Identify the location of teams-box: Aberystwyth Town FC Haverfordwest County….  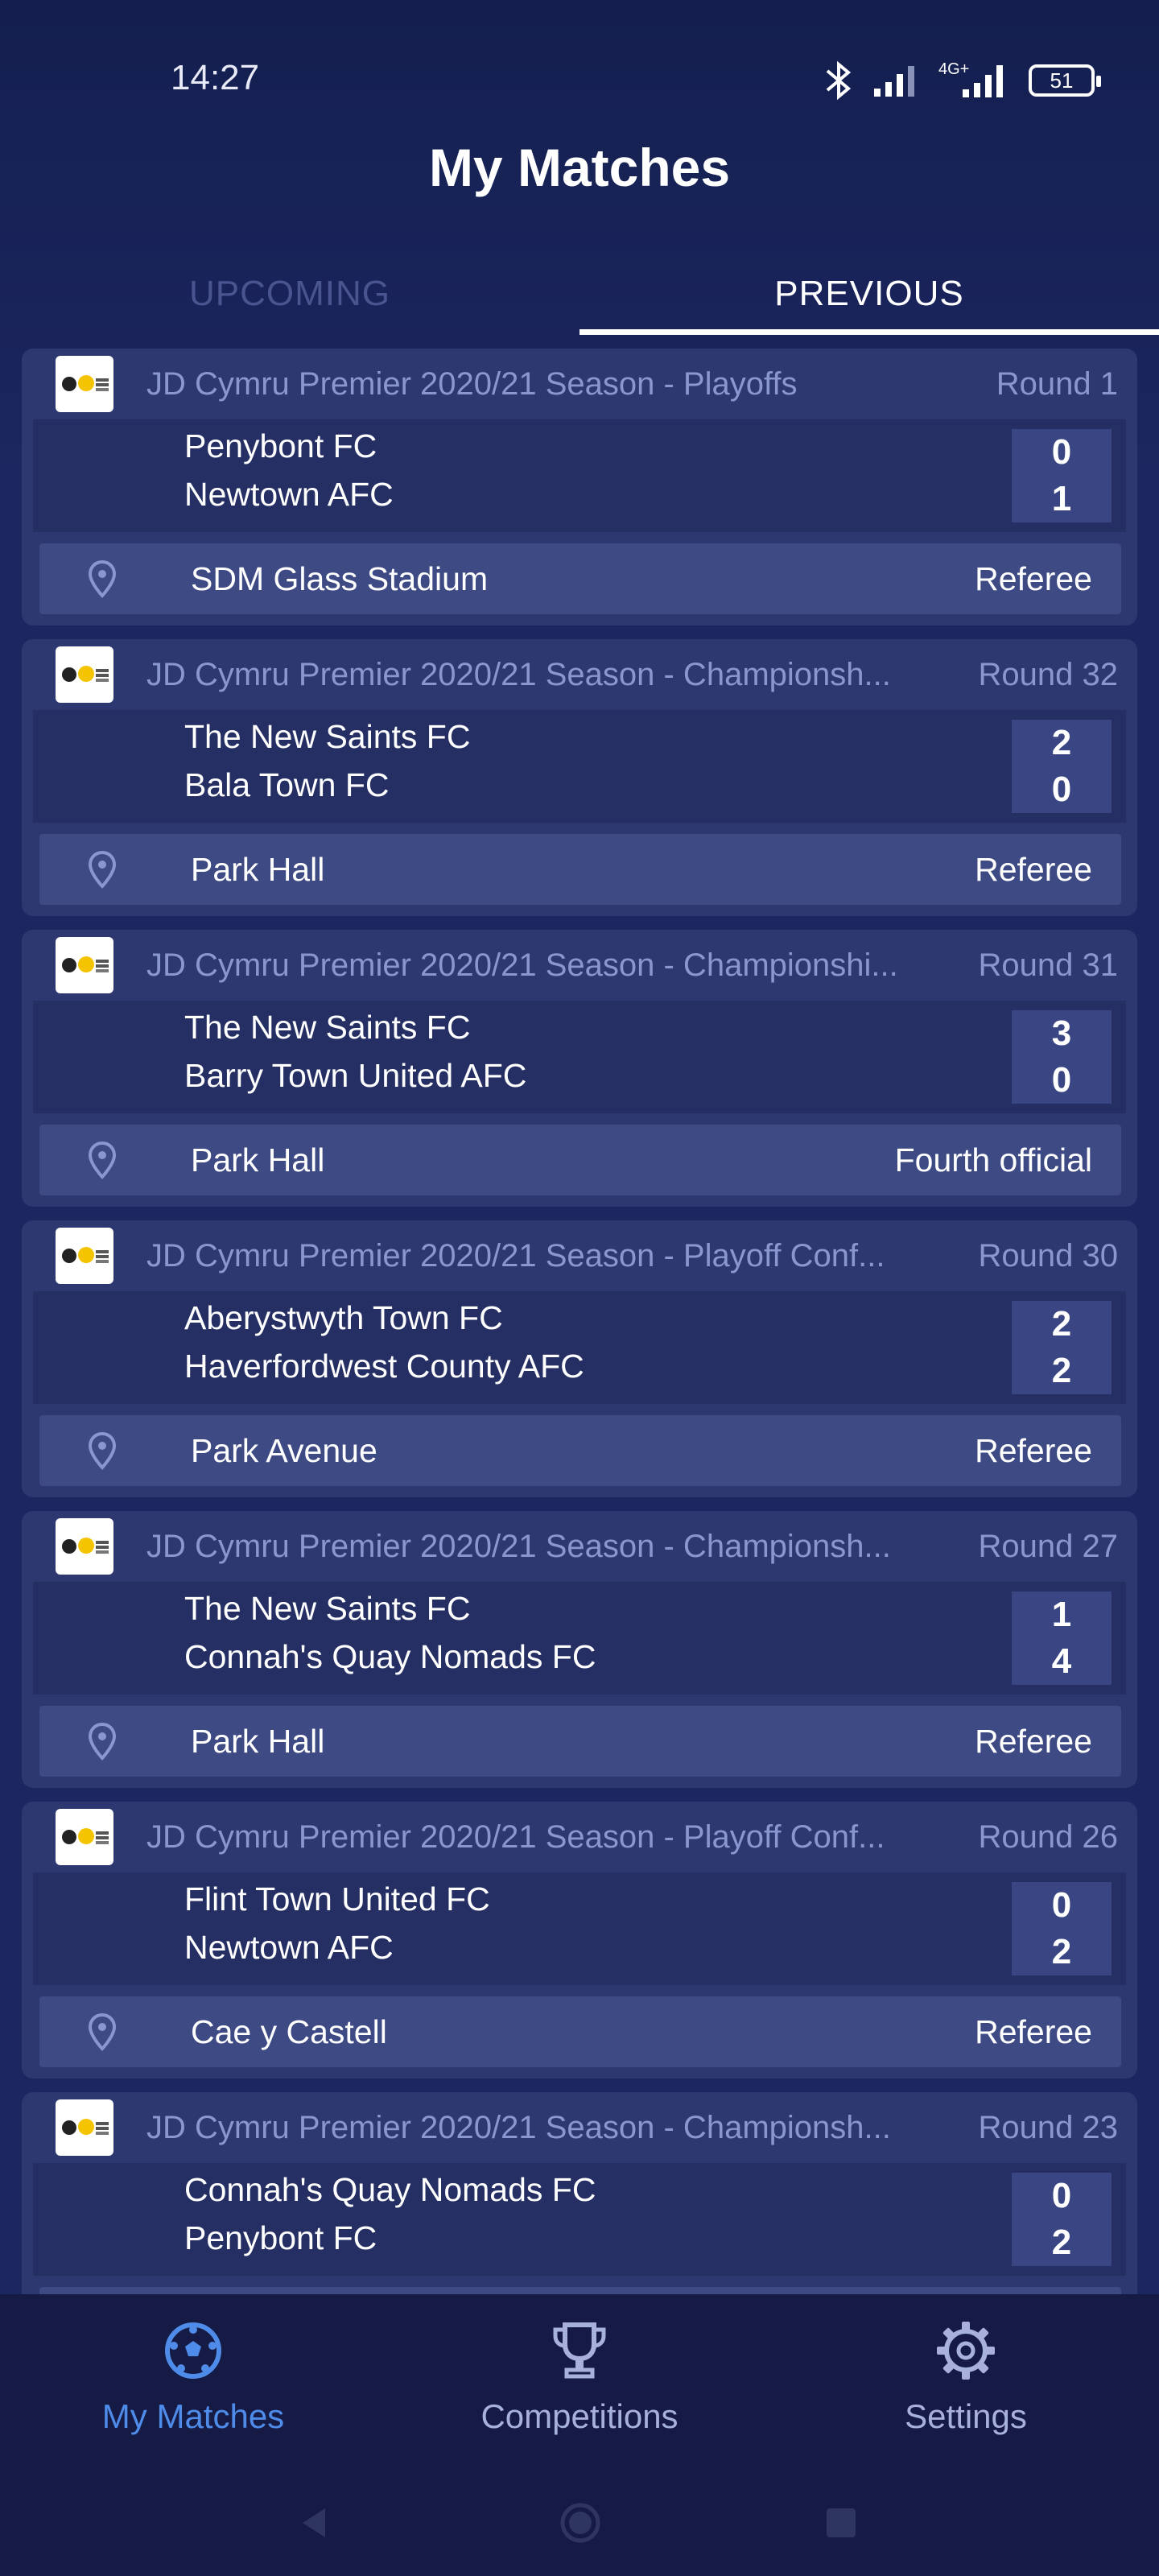
(579, 1347).